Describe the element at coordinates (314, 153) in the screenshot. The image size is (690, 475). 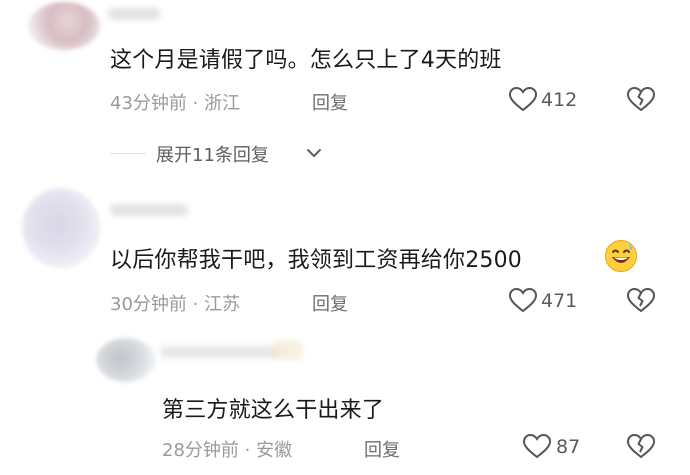
I see `chevron-down-icon` at that location.